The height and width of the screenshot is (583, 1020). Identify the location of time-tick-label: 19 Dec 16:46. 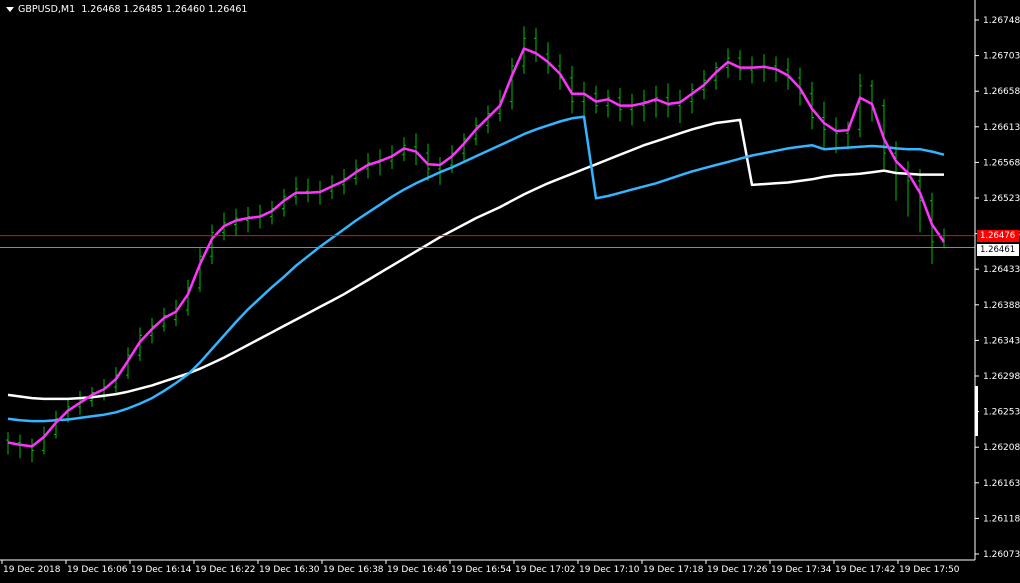
(417, 570).